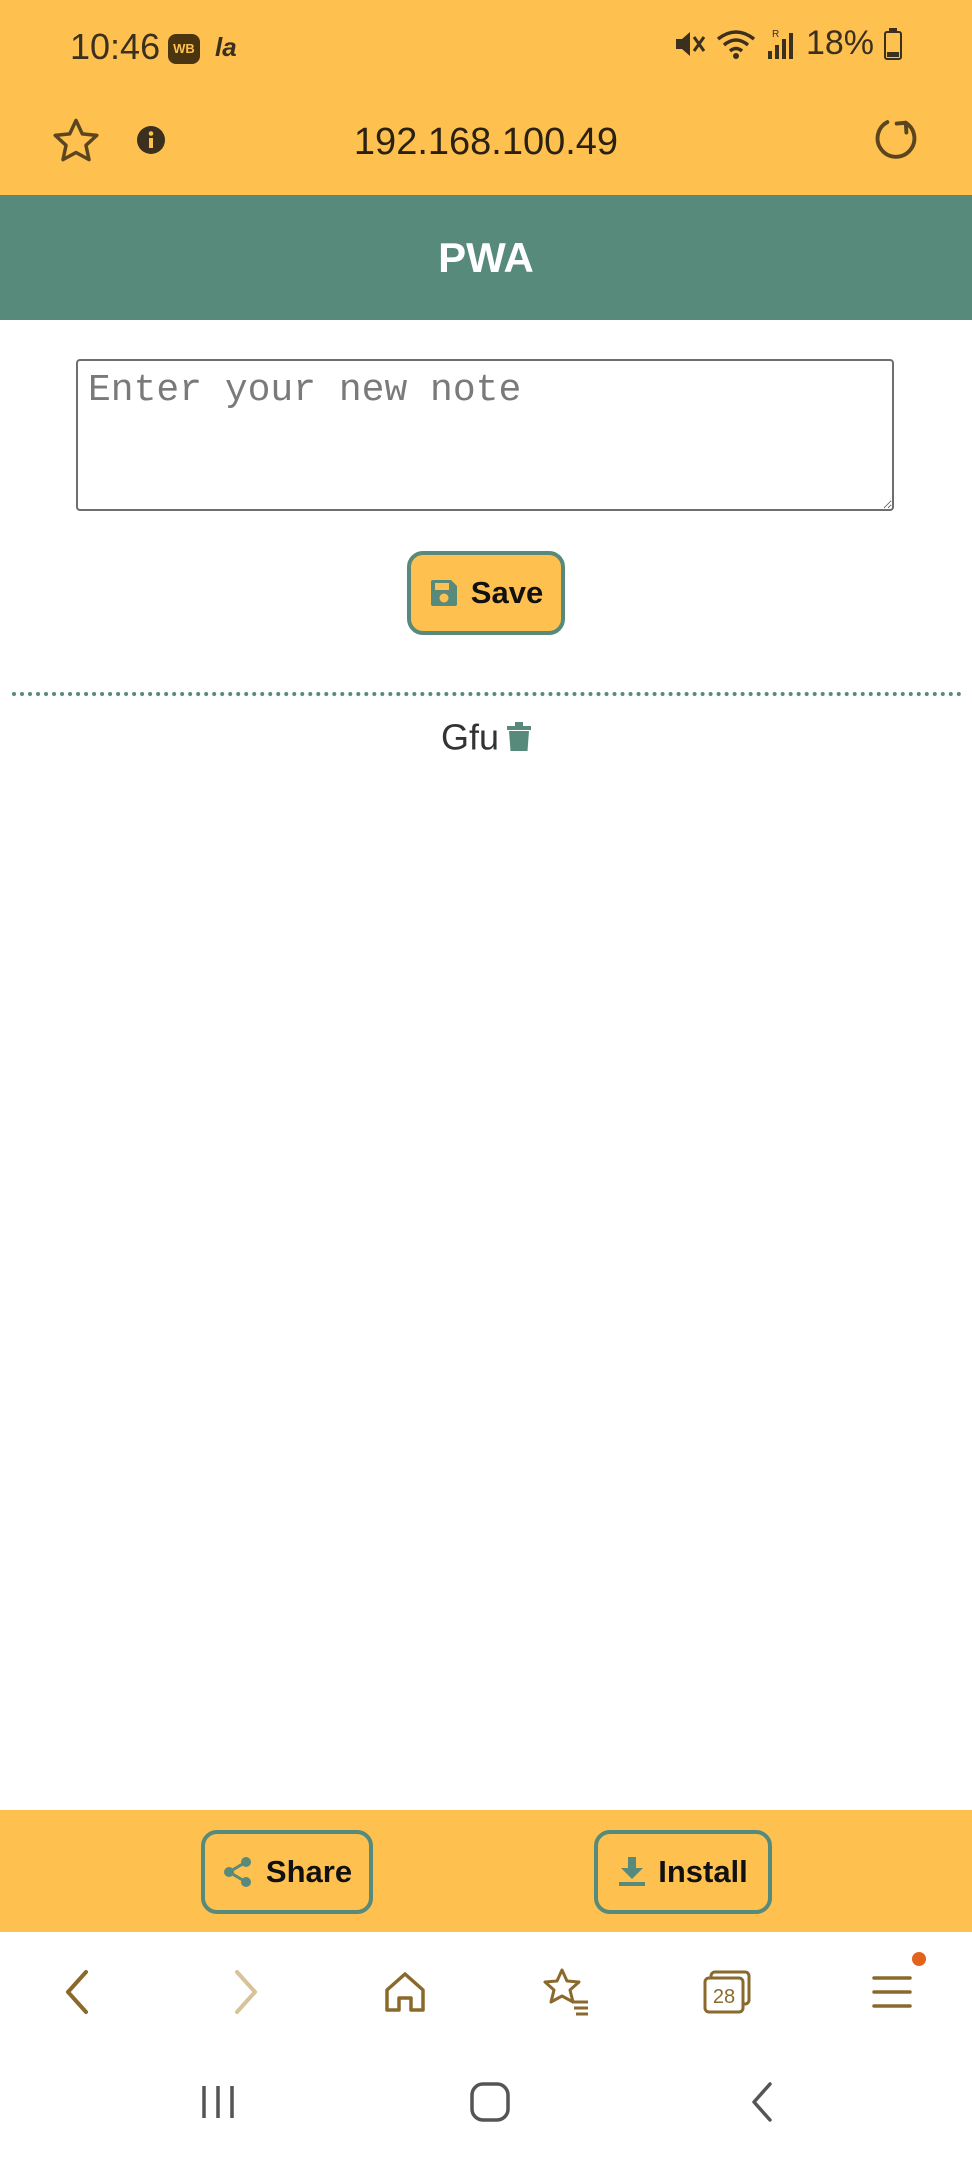 This screenshot has height=2160, width=972. Describe the element at coordinates (690, 43) in the screenshot. I see `mute-icon` at that location.